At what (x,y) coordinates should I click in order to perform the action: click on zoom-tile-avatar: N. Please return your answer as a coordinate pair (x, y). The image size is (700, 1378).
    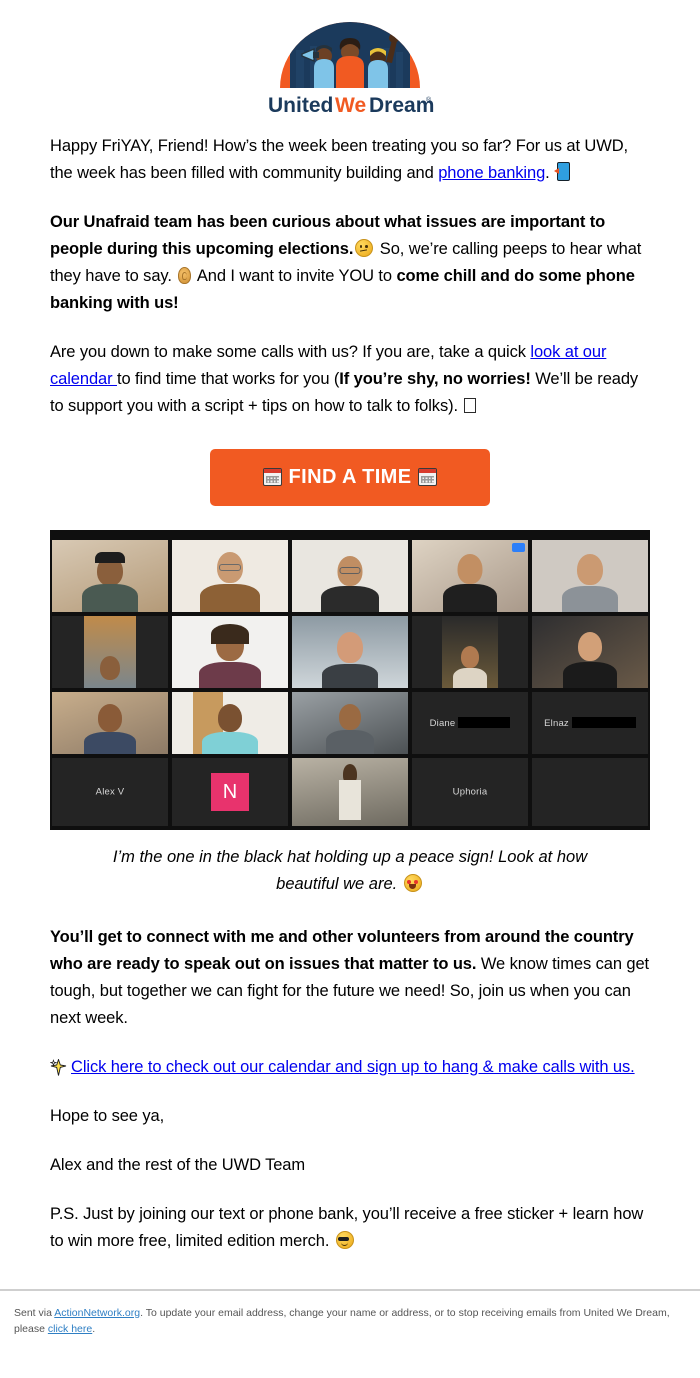
    Looking at the image, I should click on (230, 792).